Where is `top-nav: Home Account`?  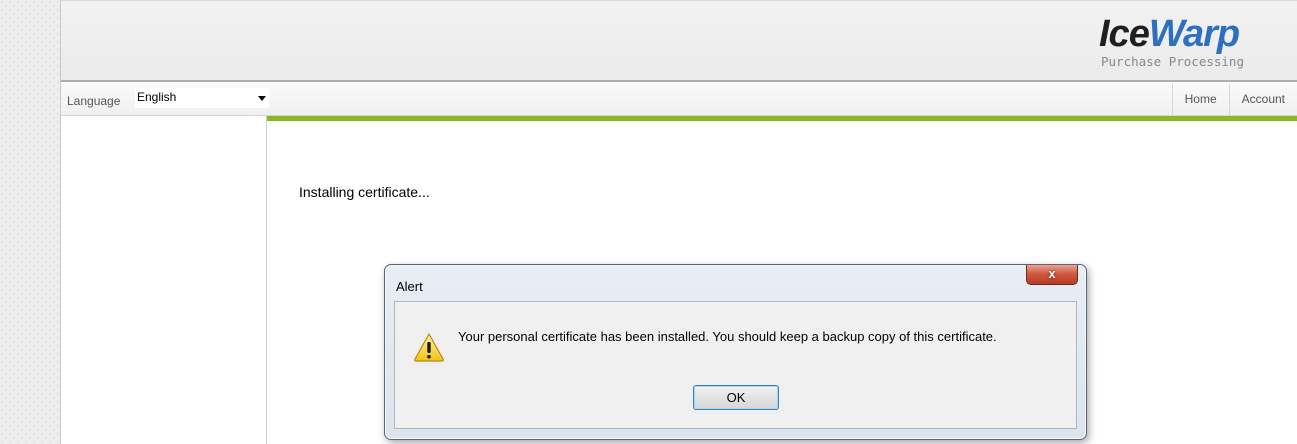
top-nav: Home Account is located at coordinates (1234, 99).